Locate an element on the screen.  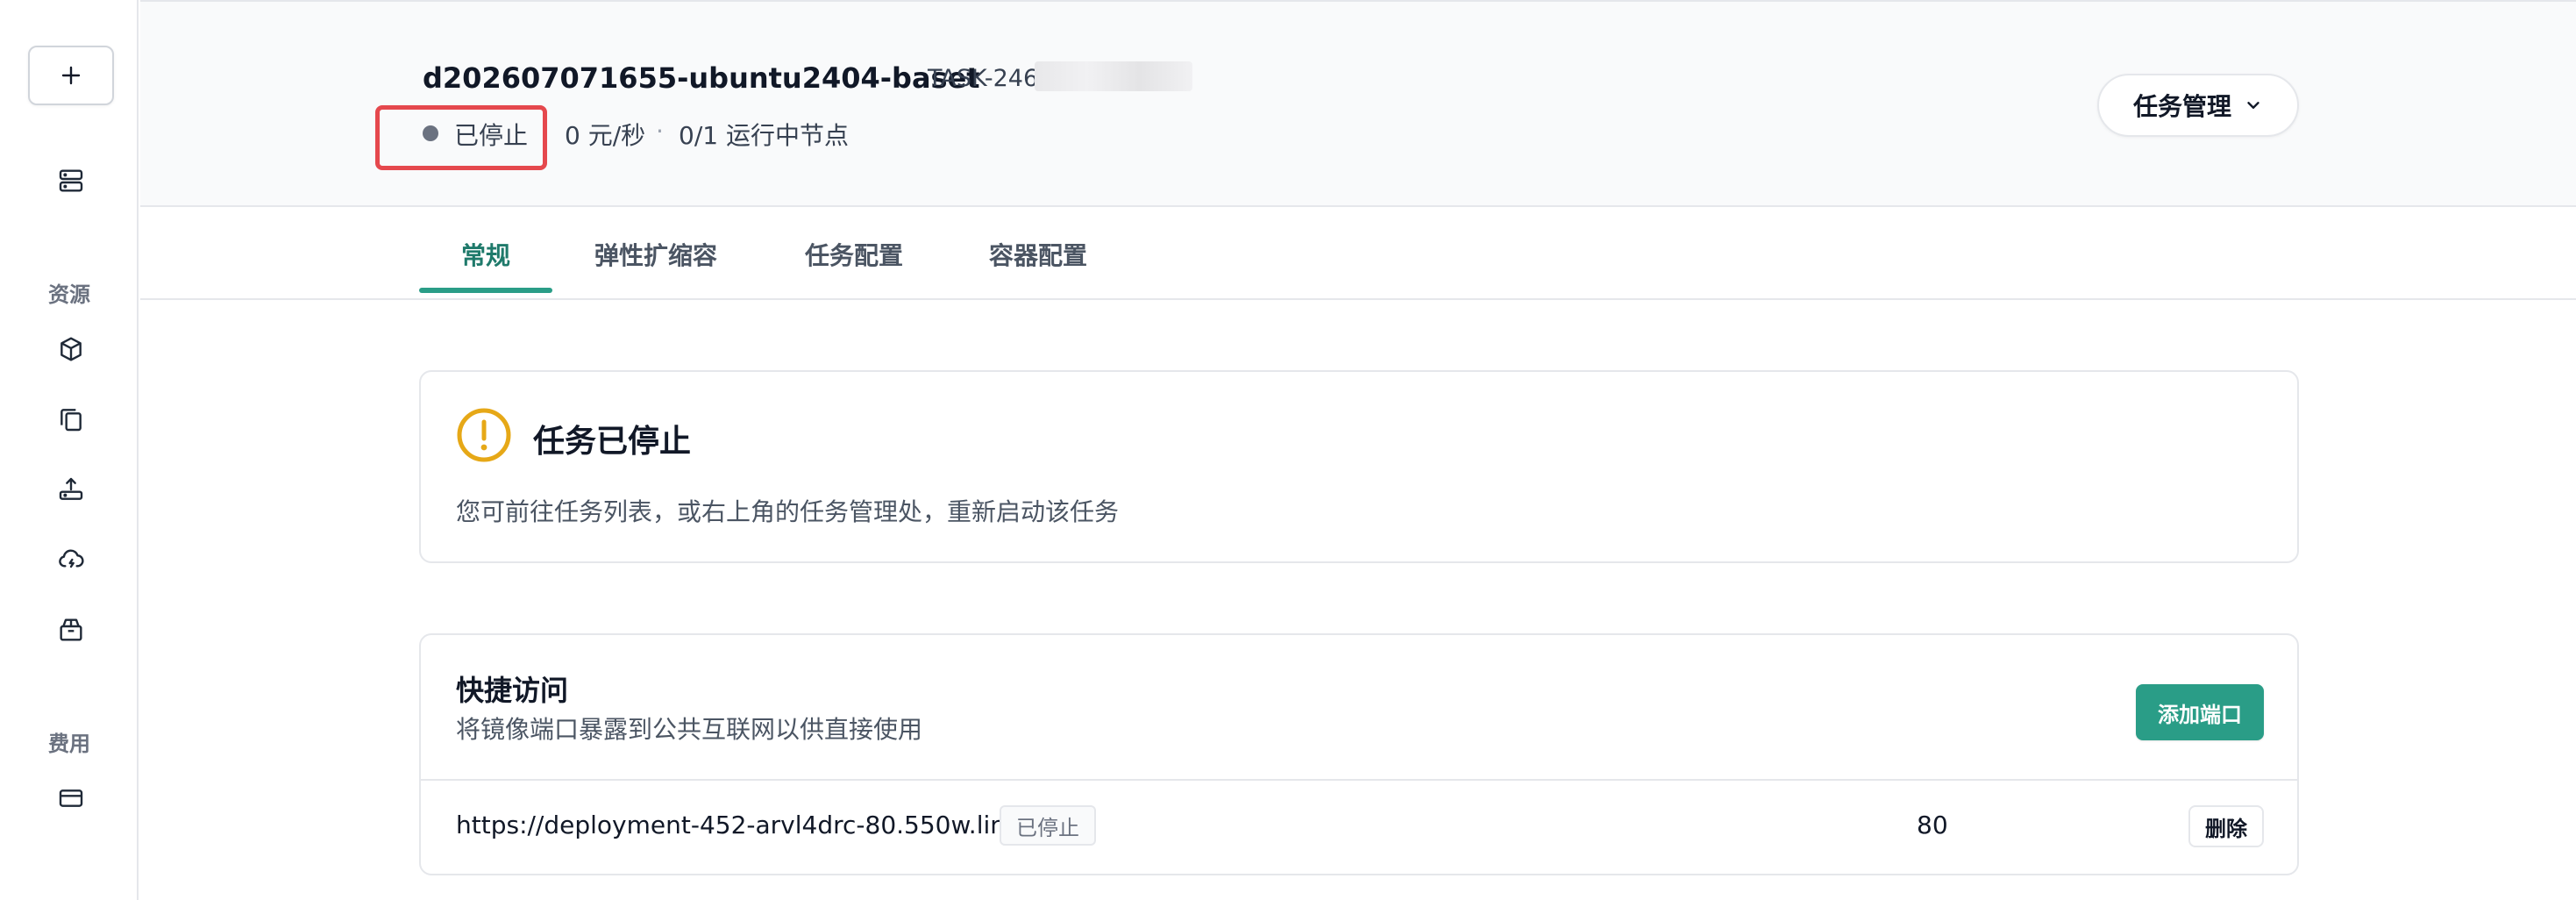
sidebar-item-images is located at coordinates (71, 349).